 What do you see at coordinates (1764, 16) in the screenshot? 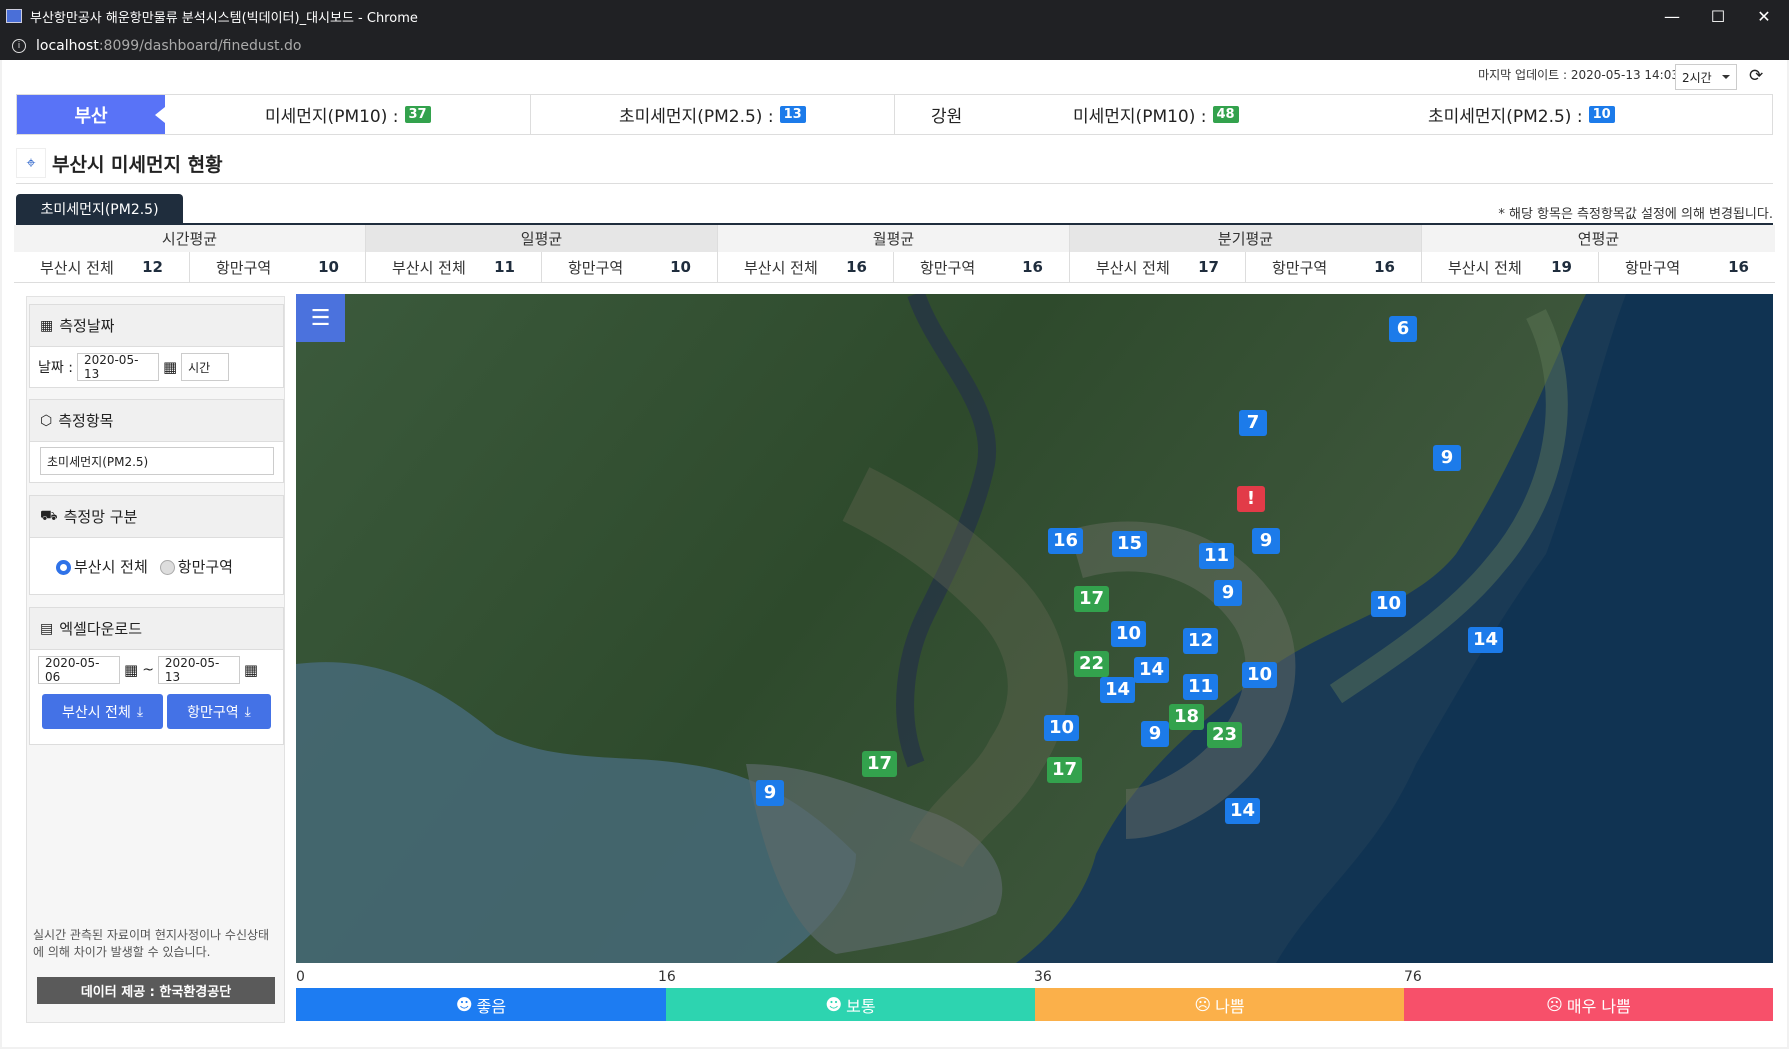
I see `close-button: ✕` at bounding box center [1764, 16].